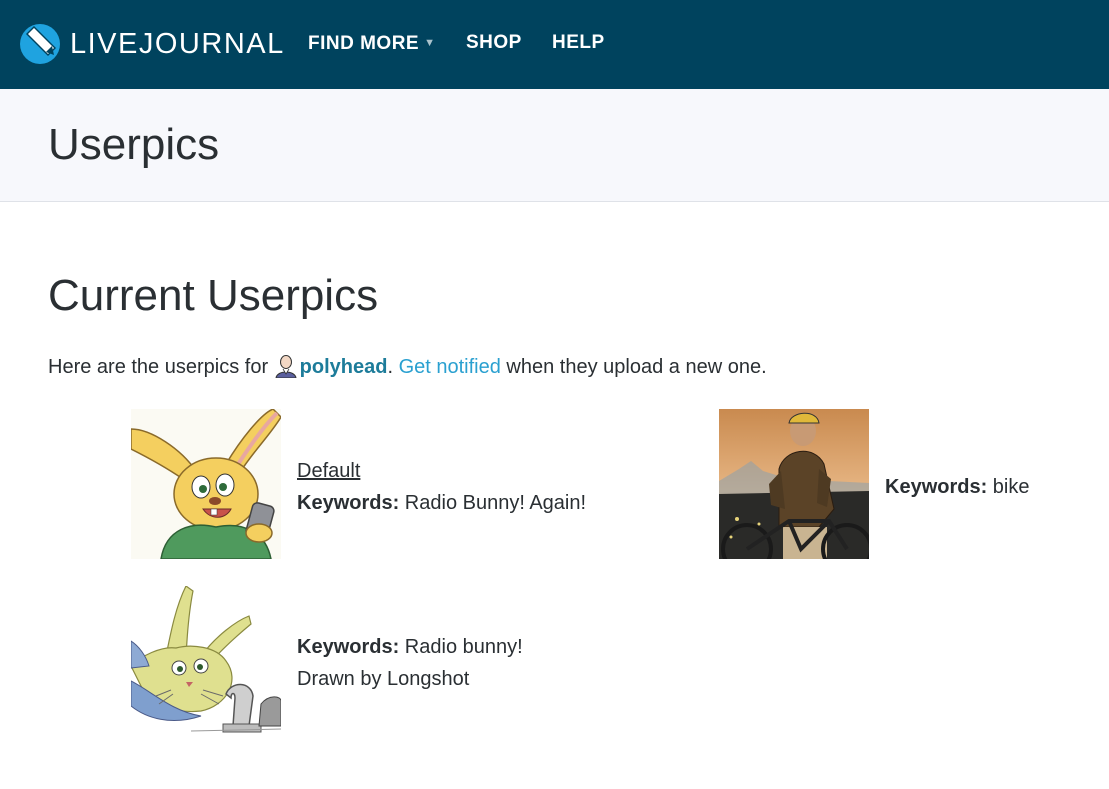 This screenshot has height=789, width=1109. I want to click on userpic-info-1: Default Keywords: Radio Bunny! Again!, so click(441, 487).